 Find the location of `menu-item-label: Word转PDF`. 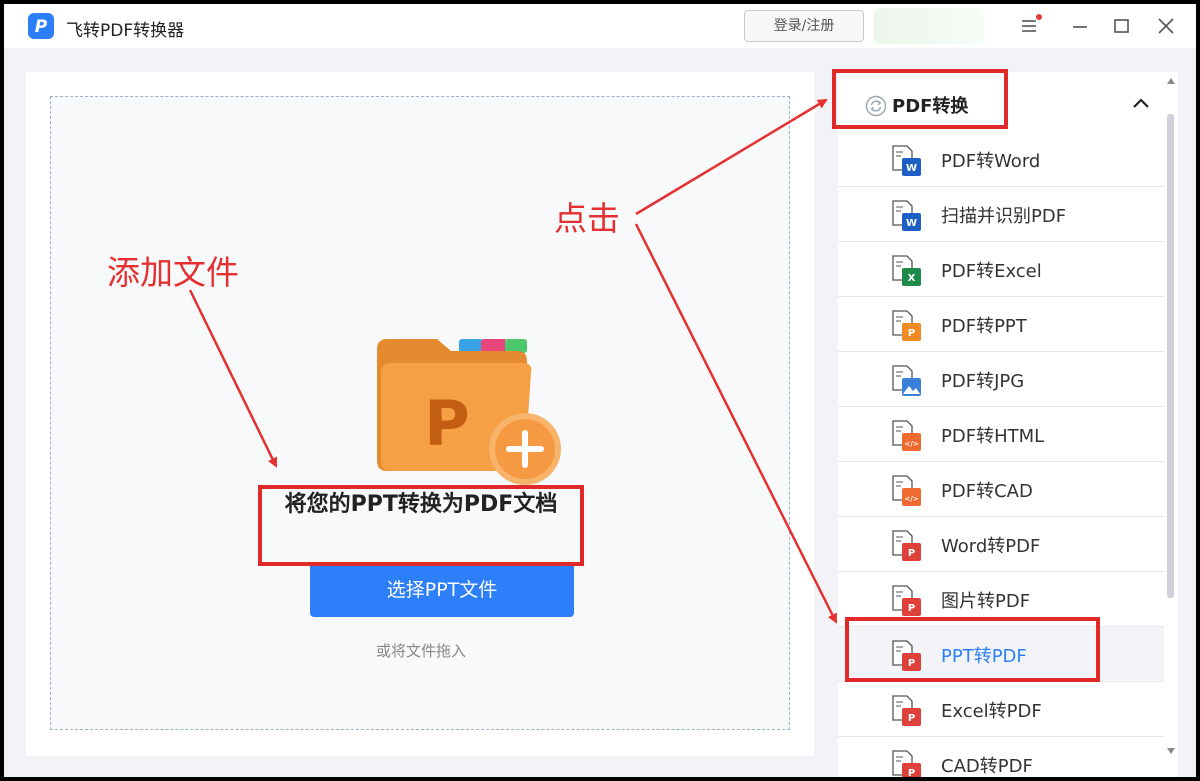

menu-item-label: Word转PDF is located at coordinates (991, 546).